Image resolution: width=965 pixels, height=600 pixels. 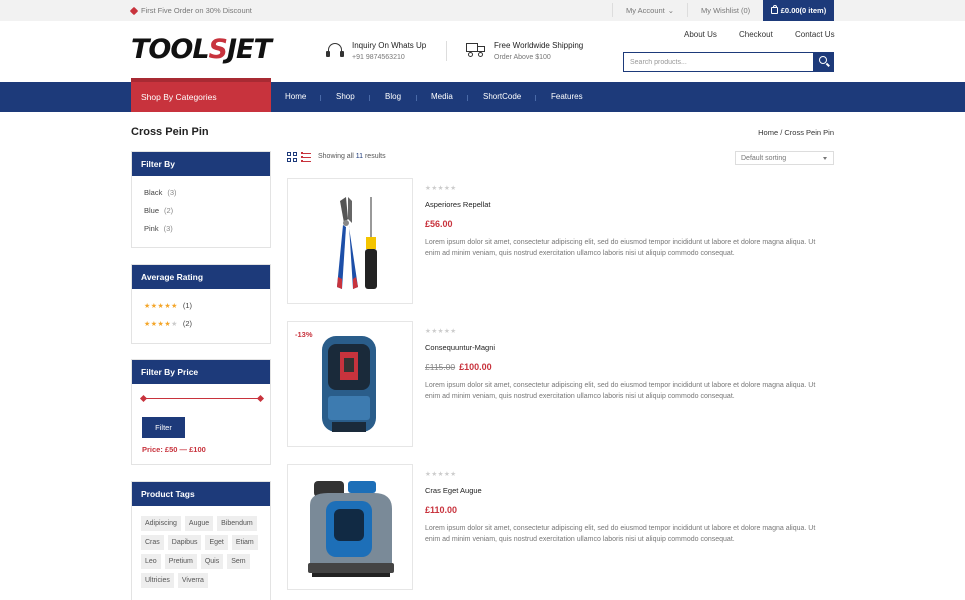 What do you see at coordinates (345, 96) in the screenshot?
I see `nav-shop: Shop` at bounding box center [345, 96].